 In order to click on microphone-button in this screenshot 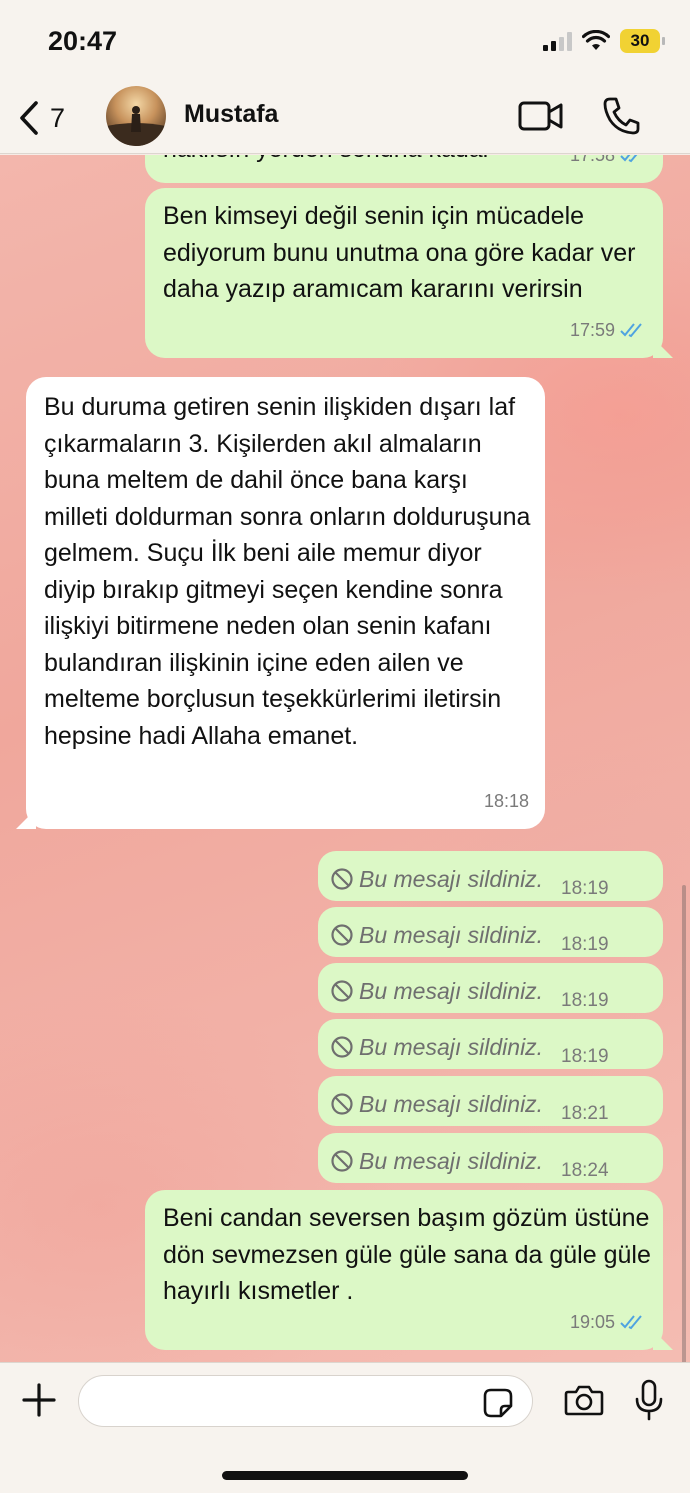, I will do `click(649, 1402)`.